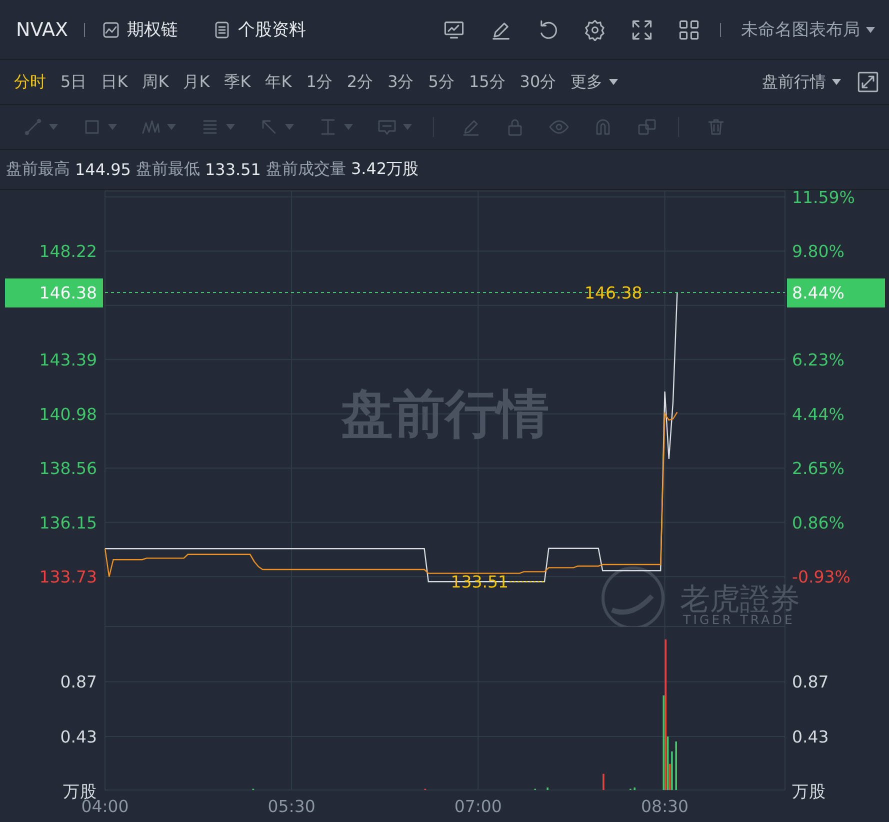 Image resolution: width=889 pixels, height=822 pixels. What do you see at coordinates (196, 82) in the screenshot?
I see `period-tab: 月K` at bounding box center [196, 82].